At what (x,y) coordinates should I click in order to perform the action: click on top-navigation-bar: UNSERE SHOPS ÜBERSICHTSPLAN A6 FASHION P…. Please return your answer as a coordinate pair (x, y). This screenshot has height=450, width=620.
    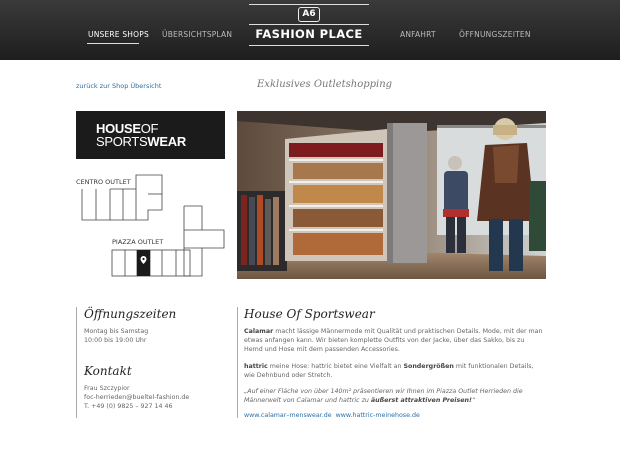
    Looking at the image, I should click on (310, 30).